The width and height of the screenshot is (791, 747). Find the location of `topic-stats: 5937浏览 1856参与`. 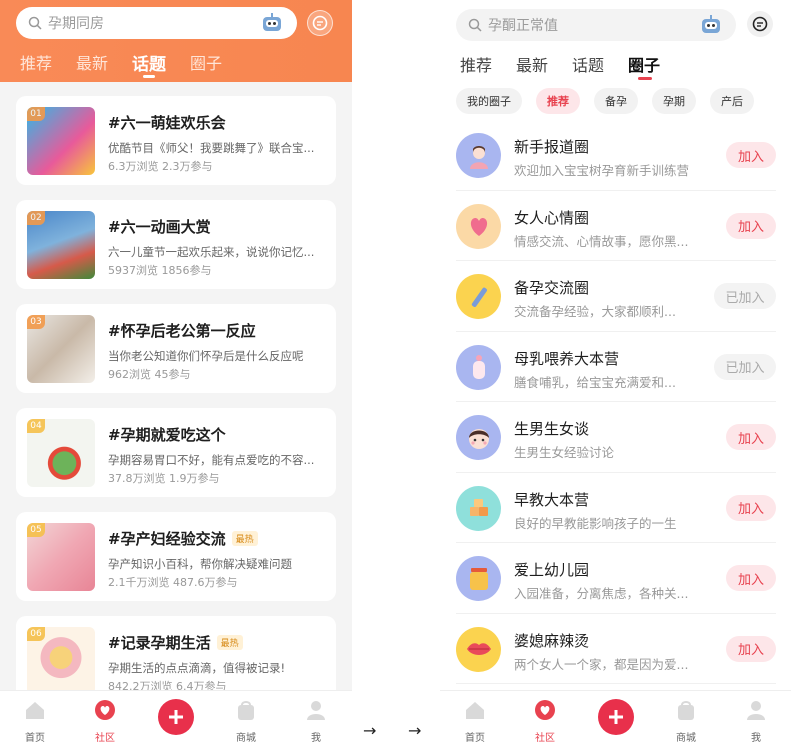

topic-stats: 5937浏览 1856参与 is located at coordinates (160, 270).